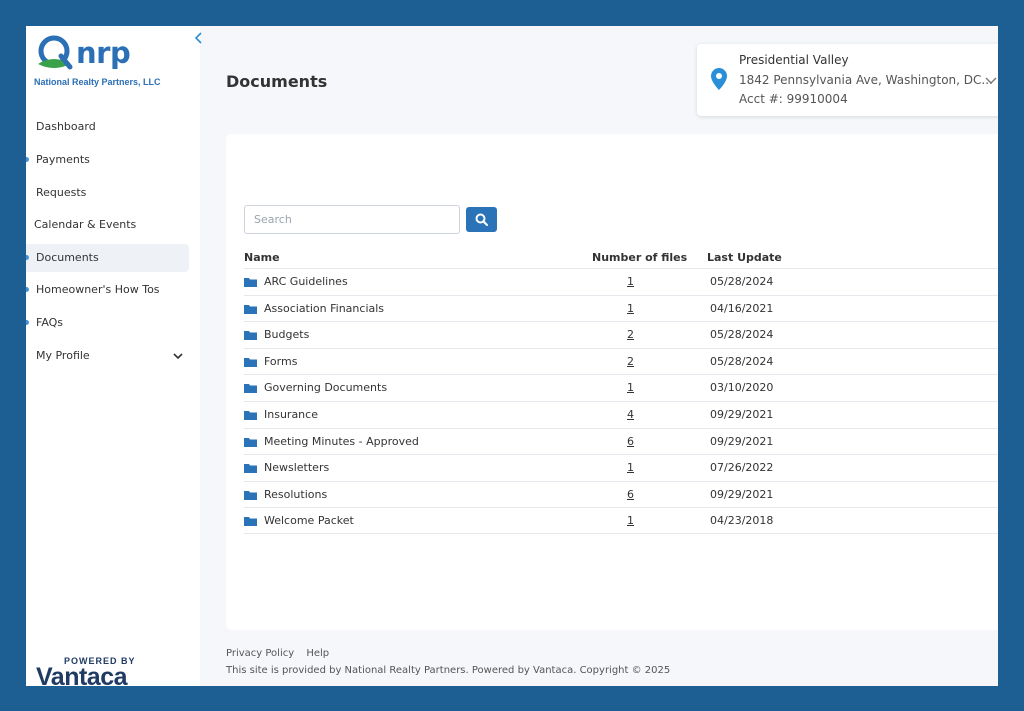  What do you see at coordinates (621, 387) in the screenshot?
I see `table-row: Governing Documents 1 03/10/2020` at bounding box center [621, 387].